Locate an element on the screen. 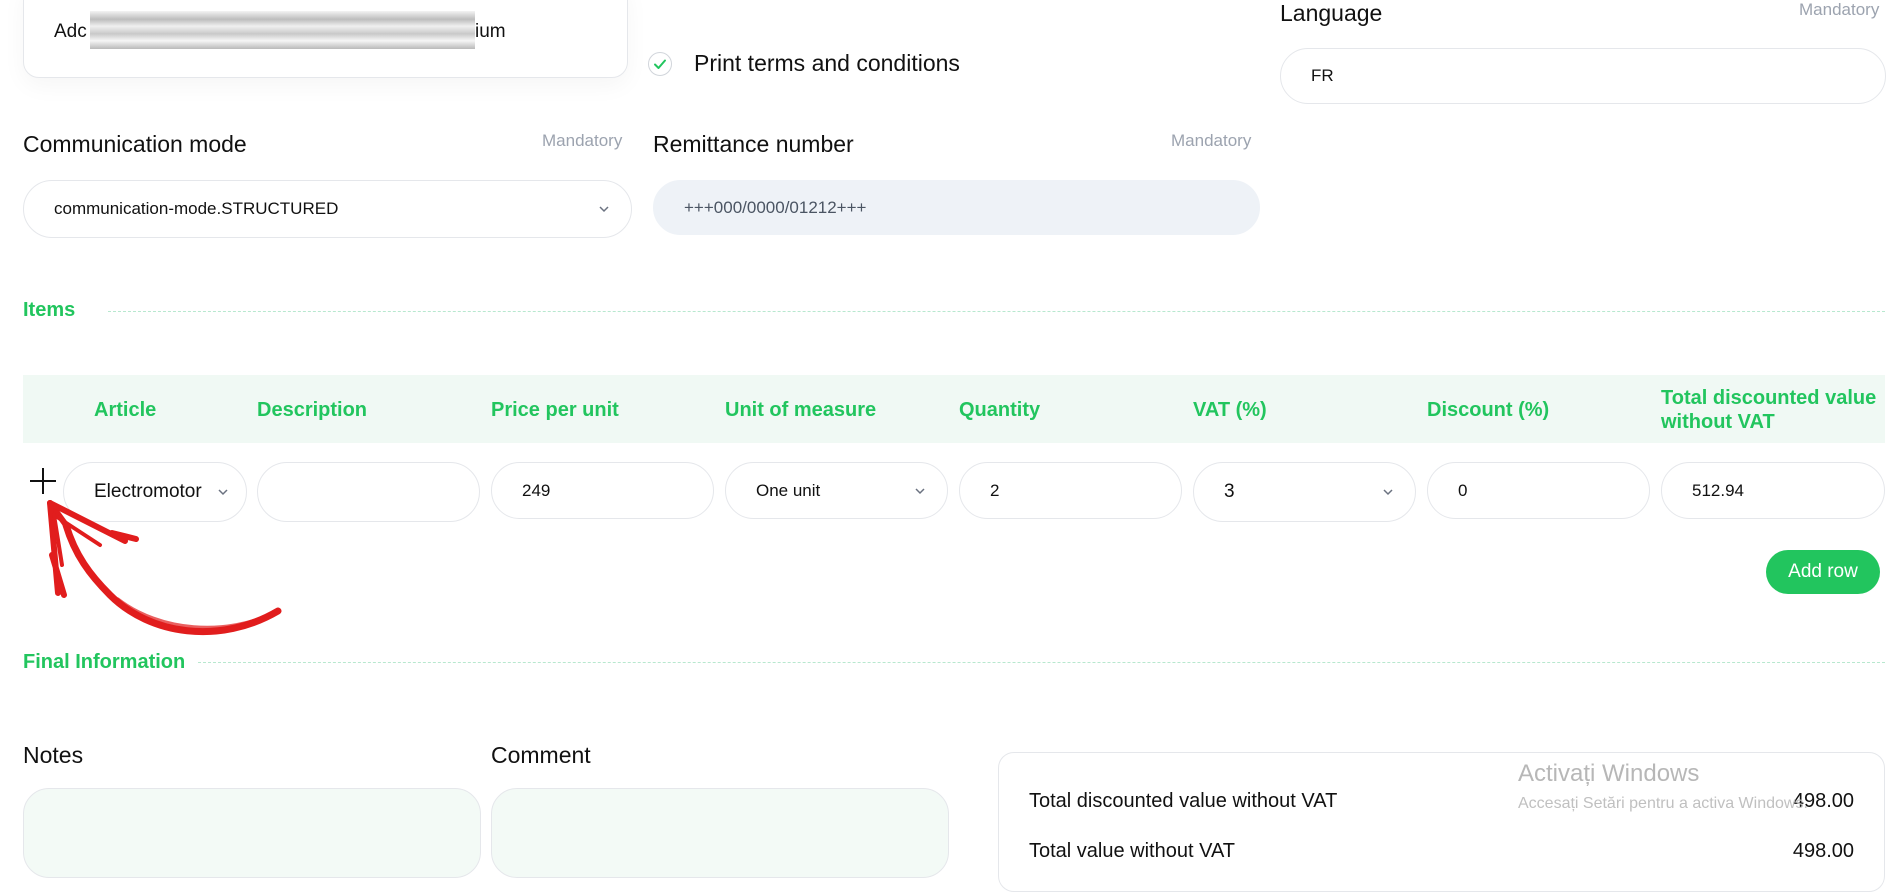 The image size is (1900, 892). language-value: FR is located at coordinates (1322, 75).